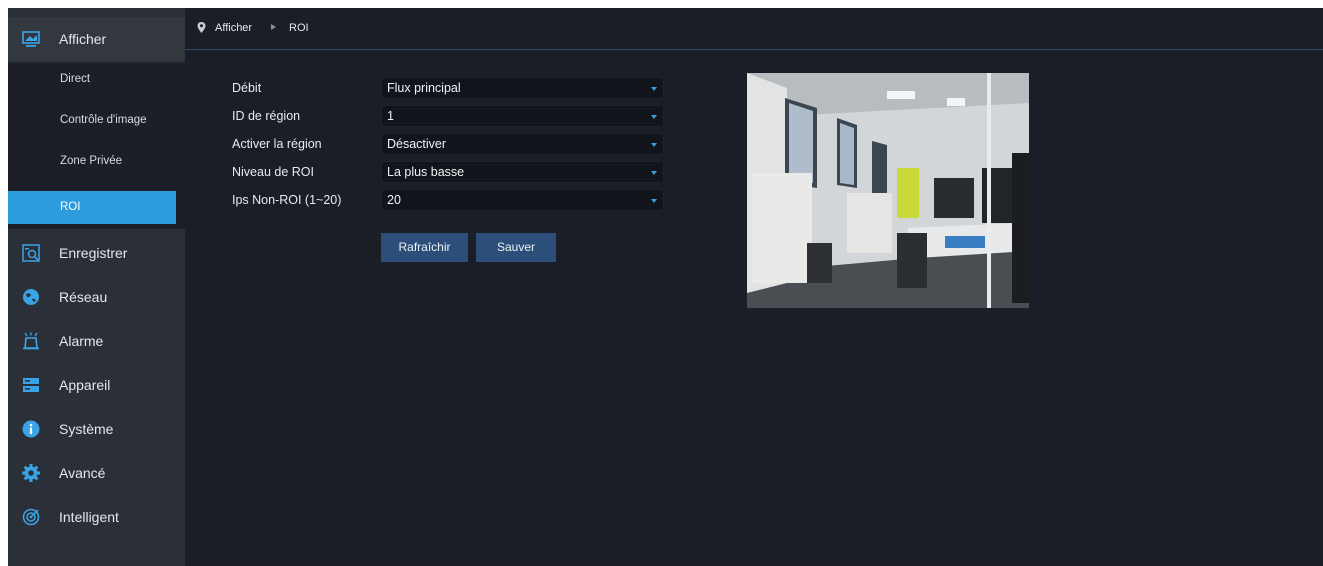 The height and width of the screenshot is (566, 1323). What do you see at coordinates (83, 39) in the screenshot?
I see `sidebar-item-label: Afficher` at bounding box center [83, 39].